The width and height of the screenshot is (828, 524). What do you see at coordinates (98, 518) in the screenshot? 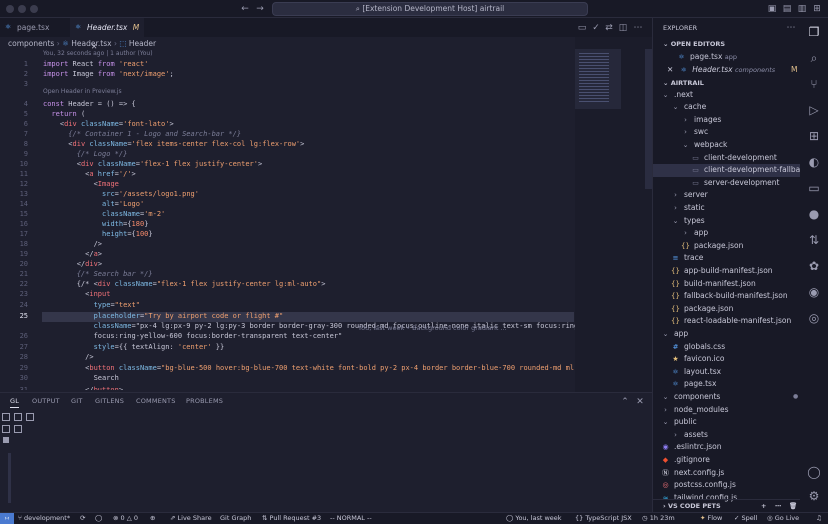
I see `account-status-icon: ◯` at bounding box center [98, 518].